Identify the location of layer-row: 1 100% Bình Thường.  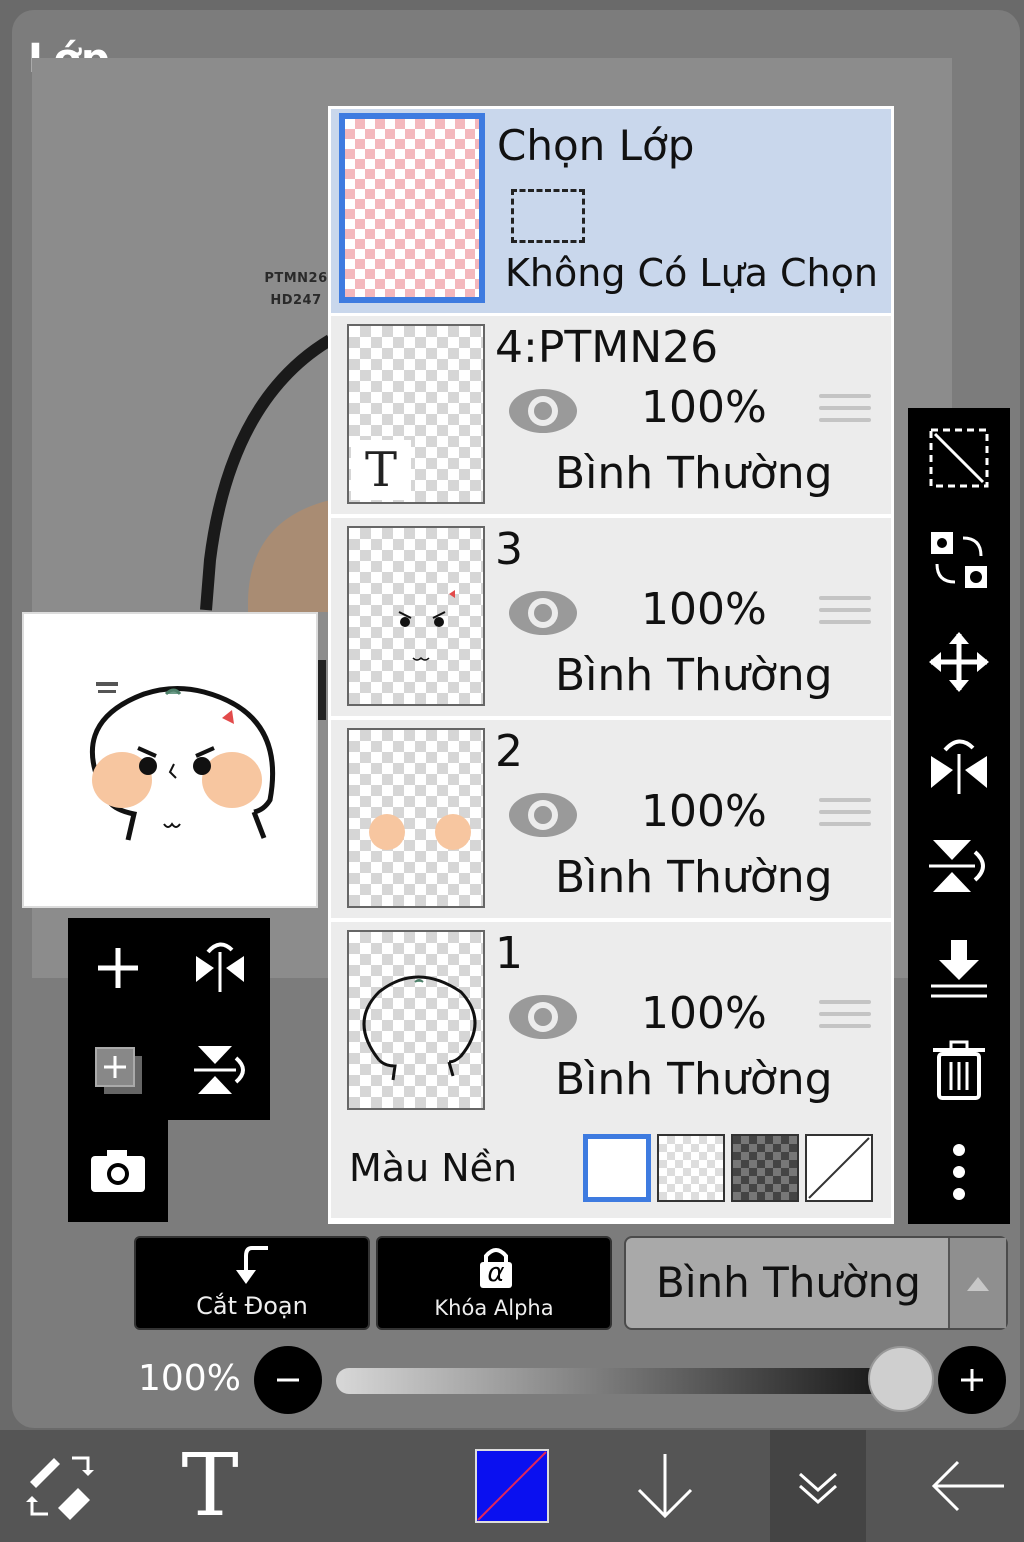
(611, 1021).